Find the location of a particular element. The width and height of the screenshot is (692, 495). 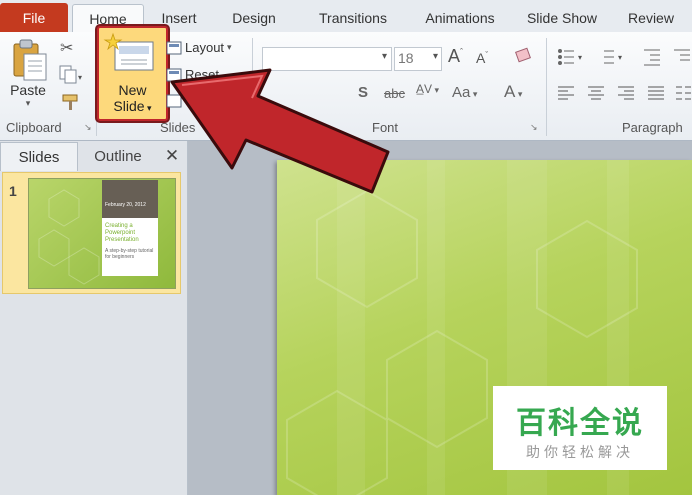

format-painter-icon is located at coordinates (71, 102).